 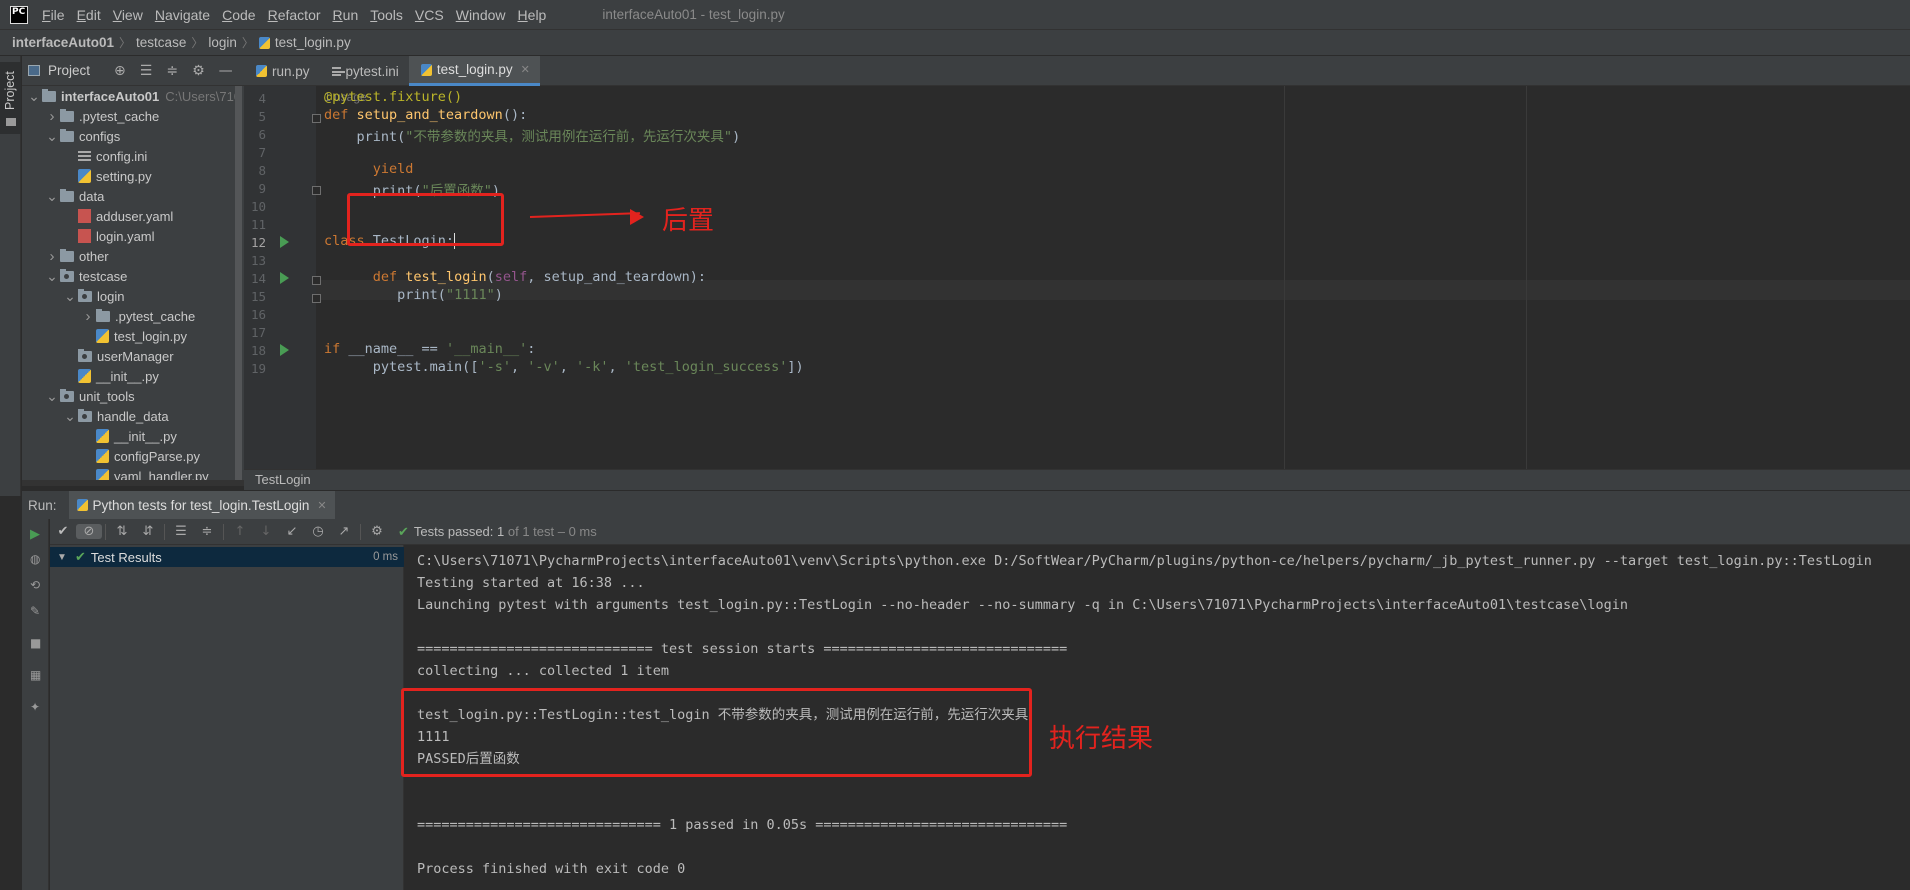 I want to click on menu-window: Window, so click(x=481, y=15).